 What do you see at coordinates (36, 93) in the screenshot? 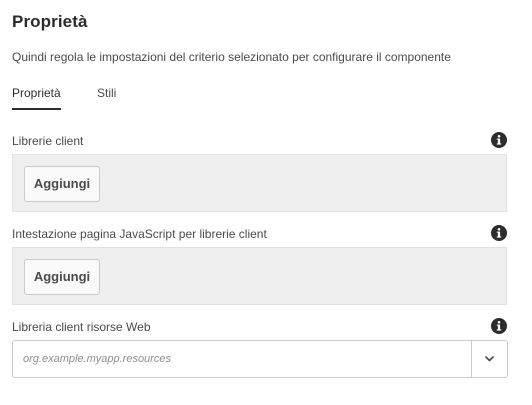
I see `tab-properties: Proprietà` at bounding box center [36, 93].